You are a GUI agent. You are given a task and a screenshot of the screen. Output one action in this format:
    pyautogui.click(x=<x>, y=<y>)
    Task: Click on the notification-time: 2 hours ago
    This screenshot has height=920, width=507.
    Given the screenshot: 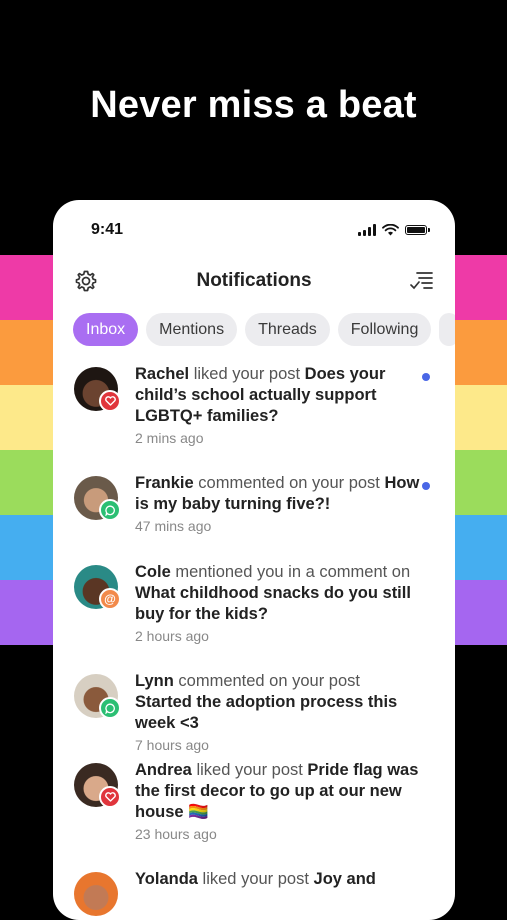 What is the action you would take?
    pyautogui.click(x=172, y=636)
    